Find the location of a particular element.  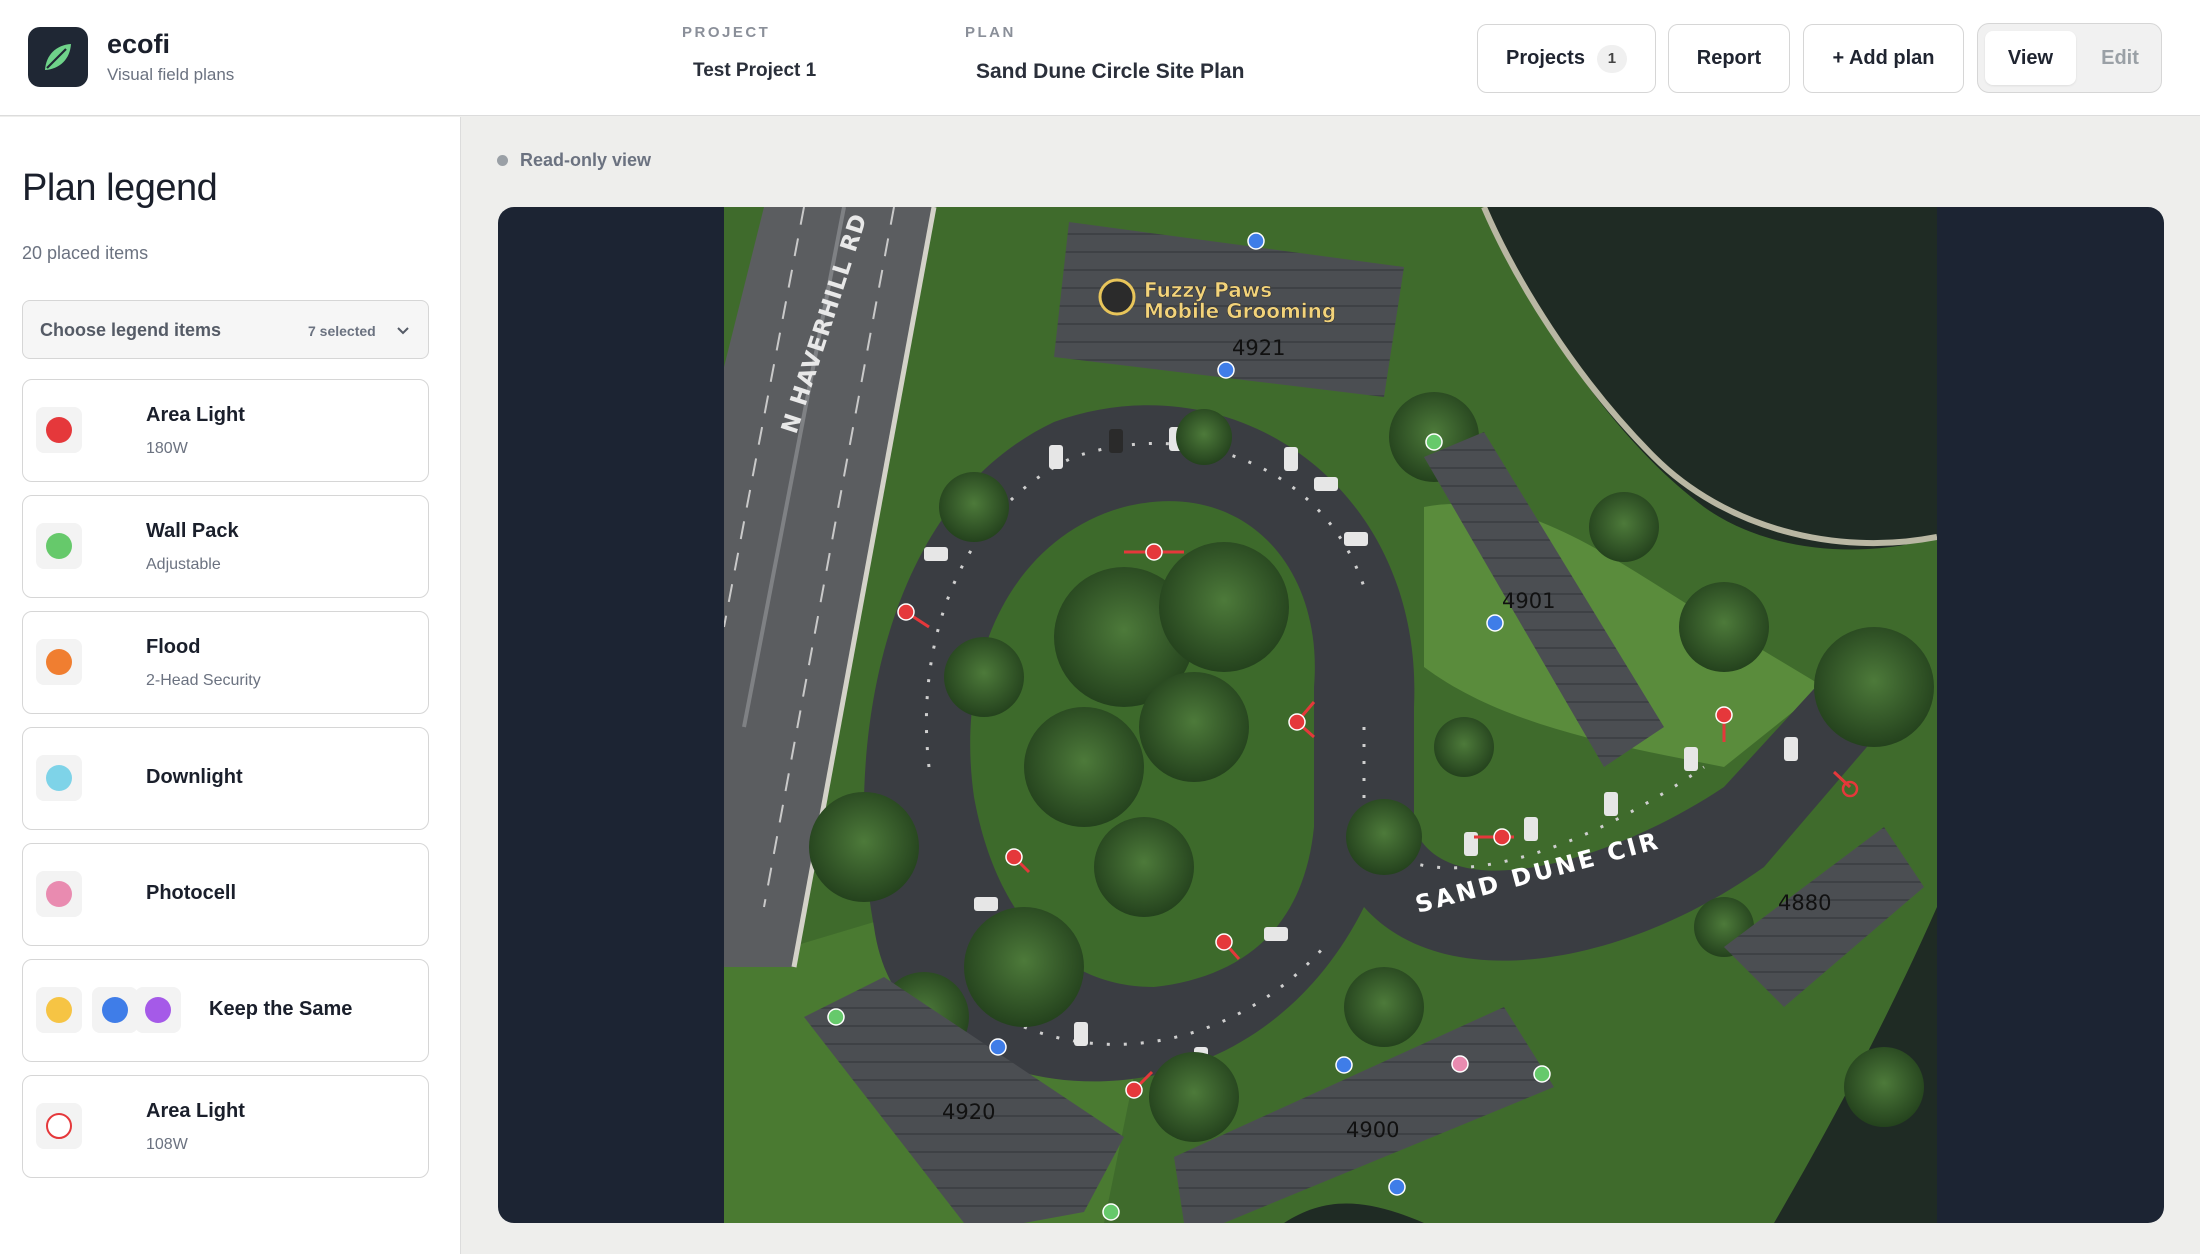

read-only-status: Read-only view is located at coordinates (586, 160).